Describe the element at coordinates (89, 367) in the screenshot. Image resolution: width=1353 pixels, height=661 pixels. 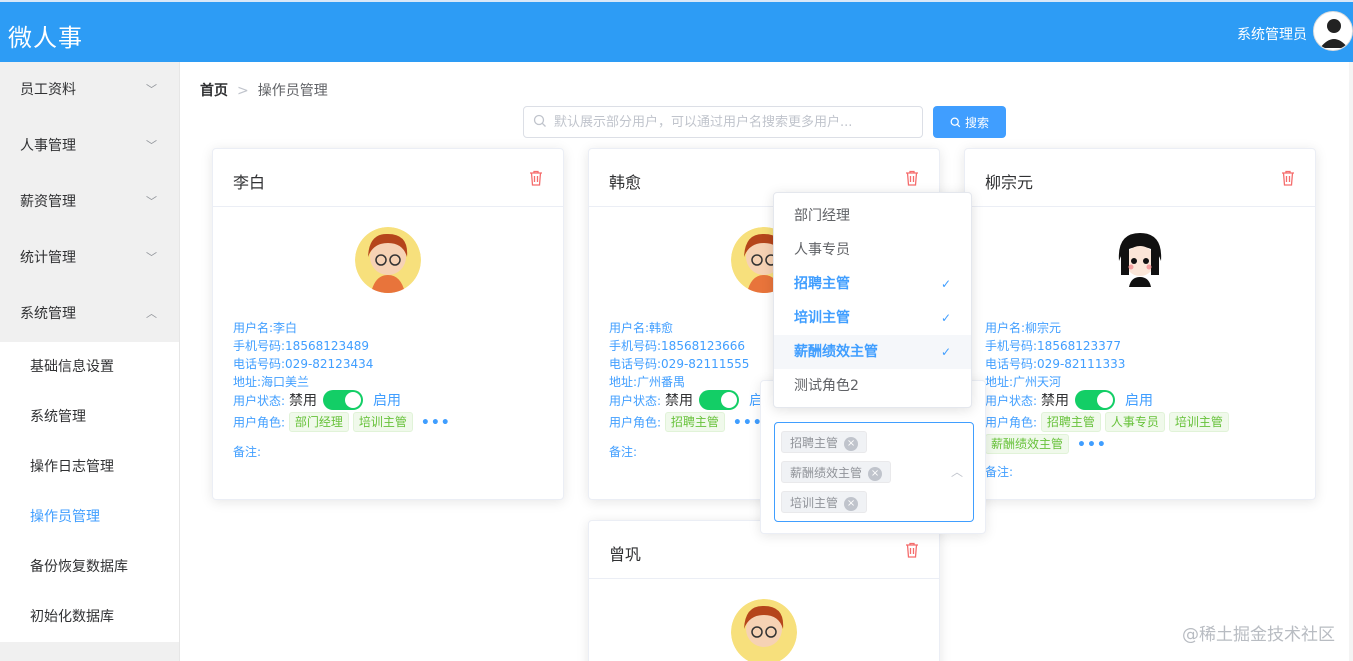
I see `submenu-basic-info: 基础信息设置` at that location.